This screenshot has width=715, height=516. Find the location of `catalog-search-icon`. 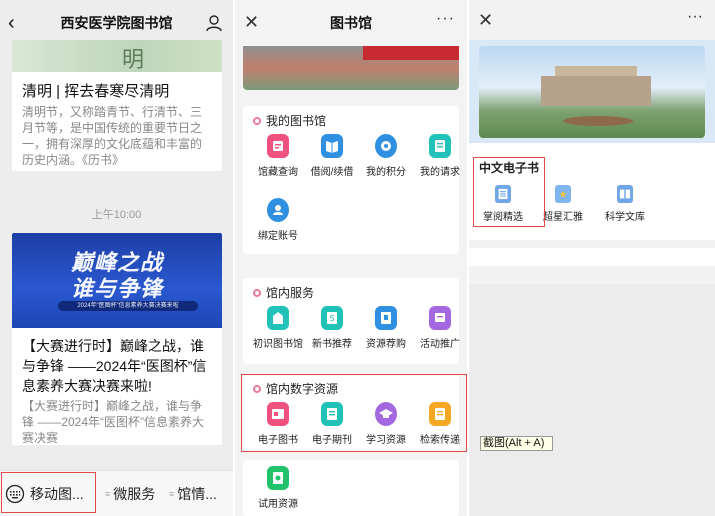

catalog-search-icon is located at coordinates (278, 146).